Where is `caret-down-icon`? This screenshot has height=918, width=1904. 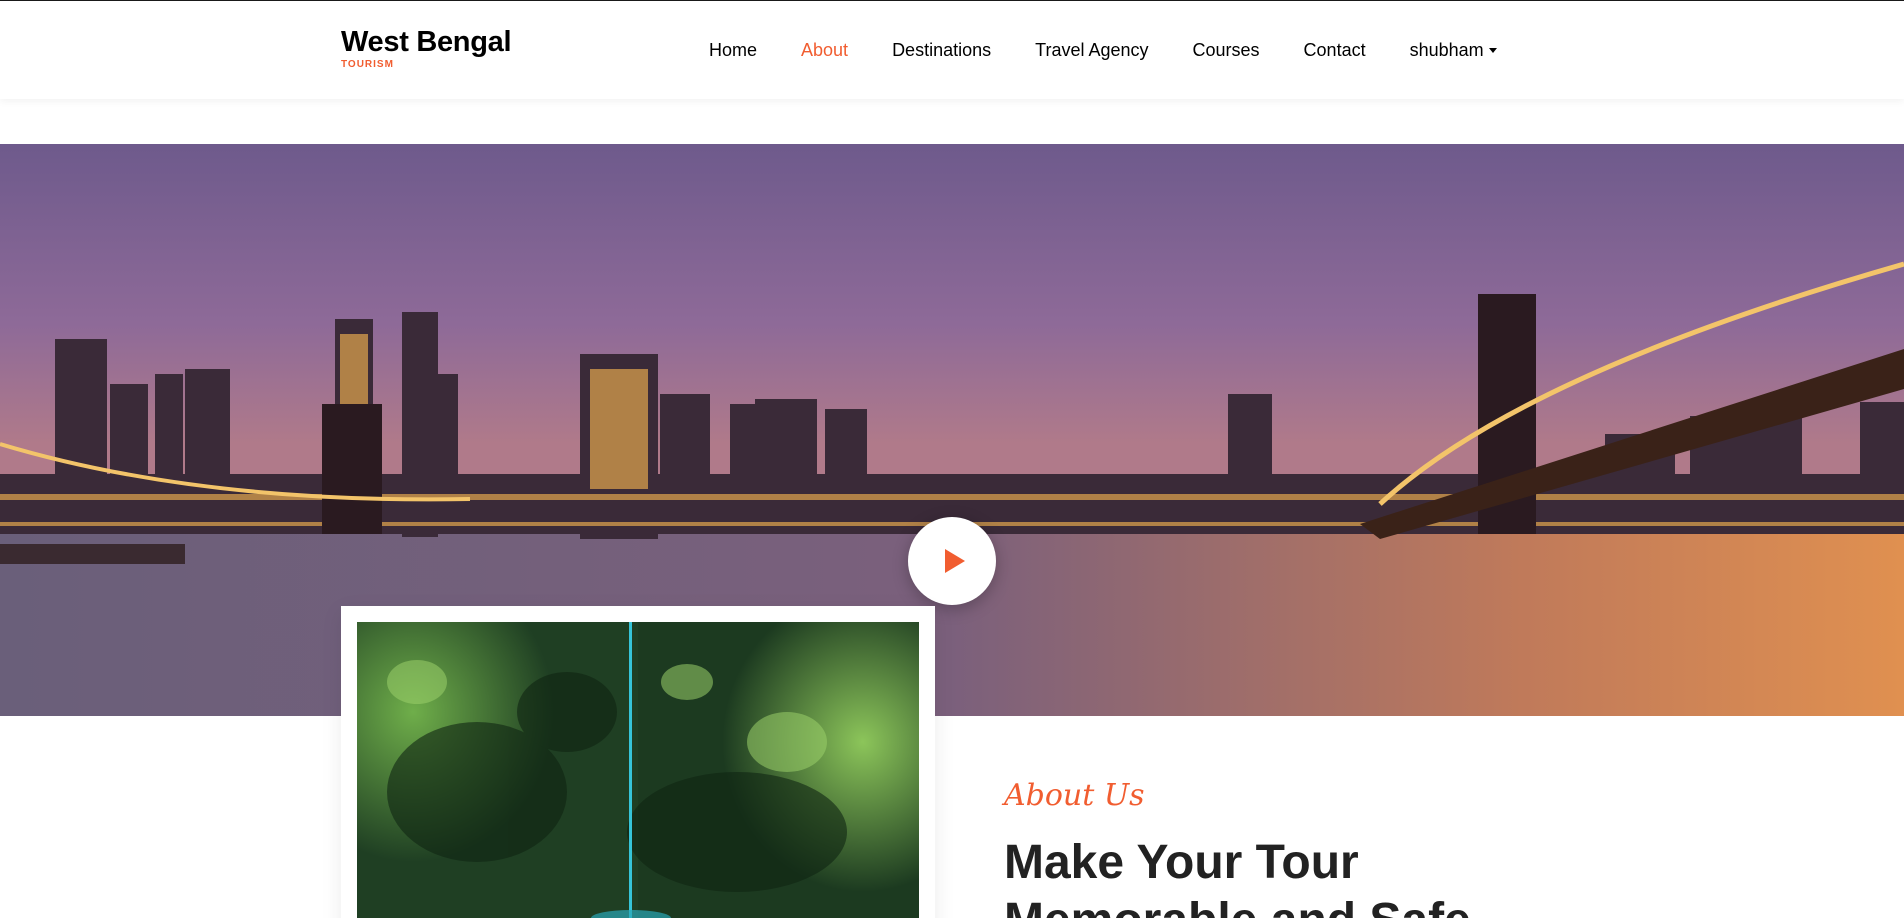
caret-down-icon is located at coordinates (1492, 50).